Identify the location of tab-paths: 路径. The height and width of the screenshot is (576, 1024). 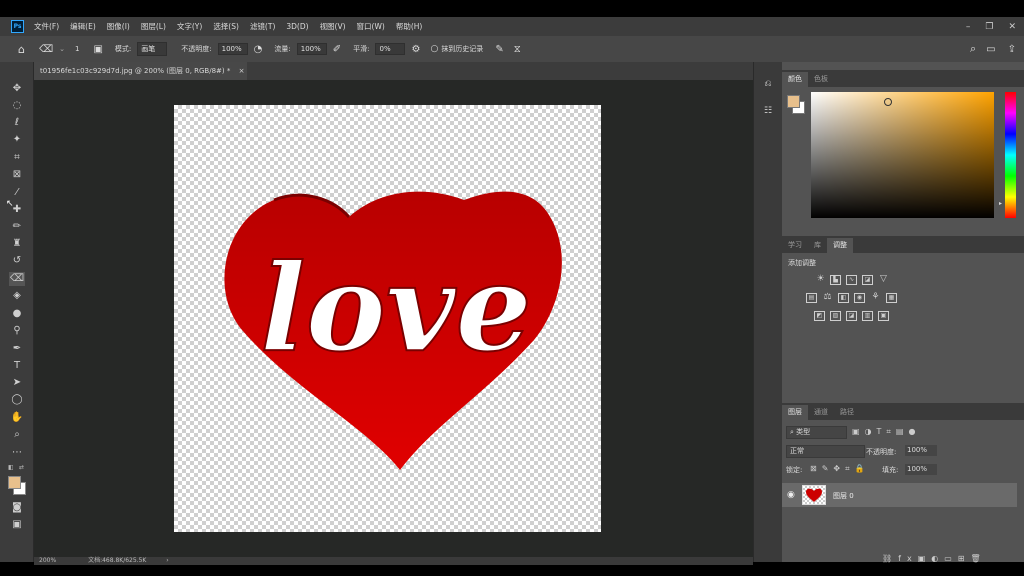
(847, 412).